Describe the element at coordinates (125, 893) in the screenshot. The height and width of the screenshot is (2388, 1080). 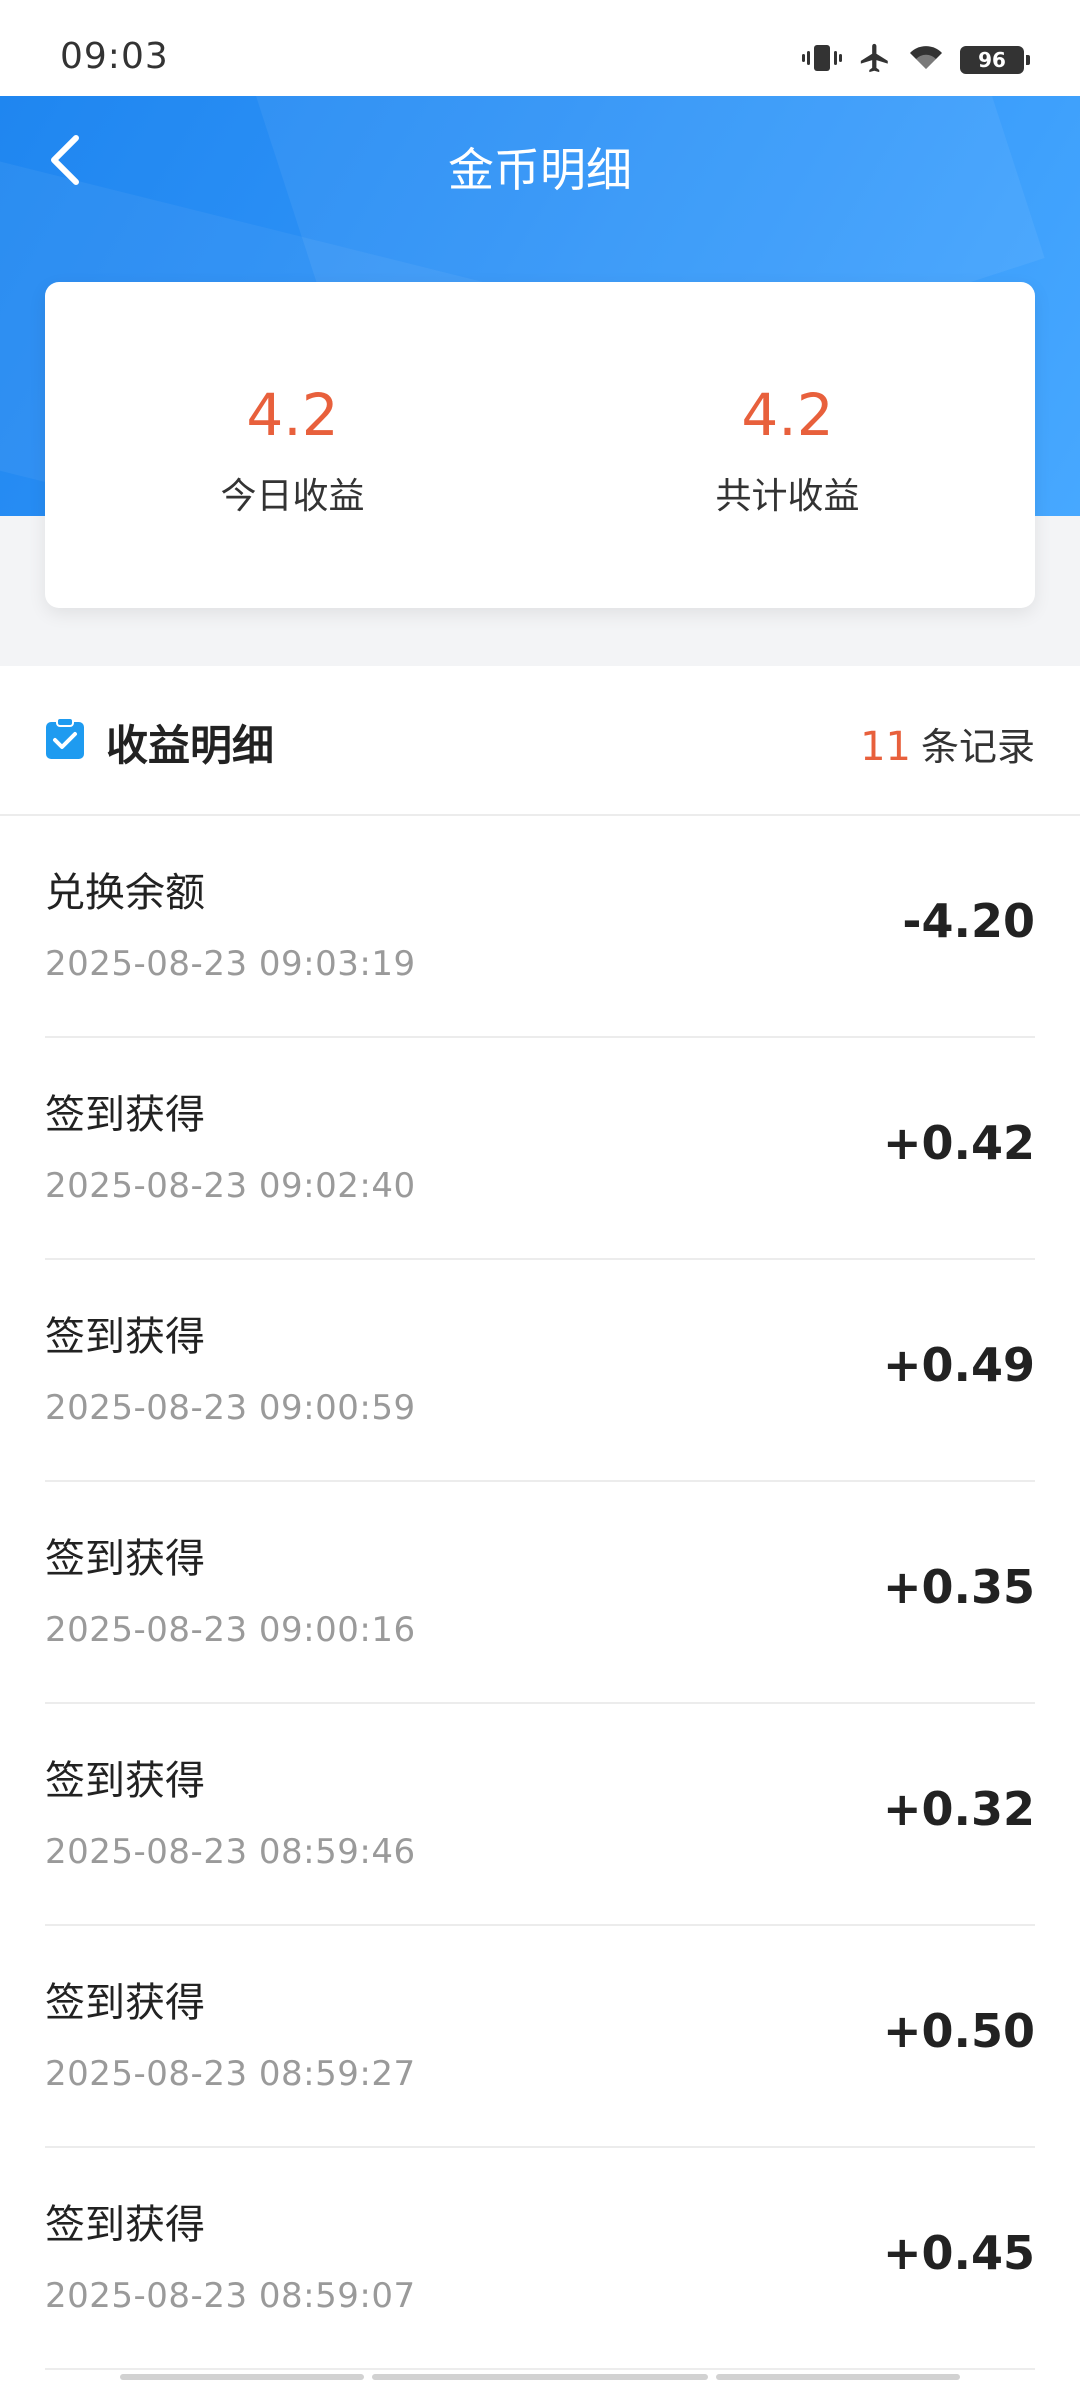
I see `record-title: 兑换余额` at that location.